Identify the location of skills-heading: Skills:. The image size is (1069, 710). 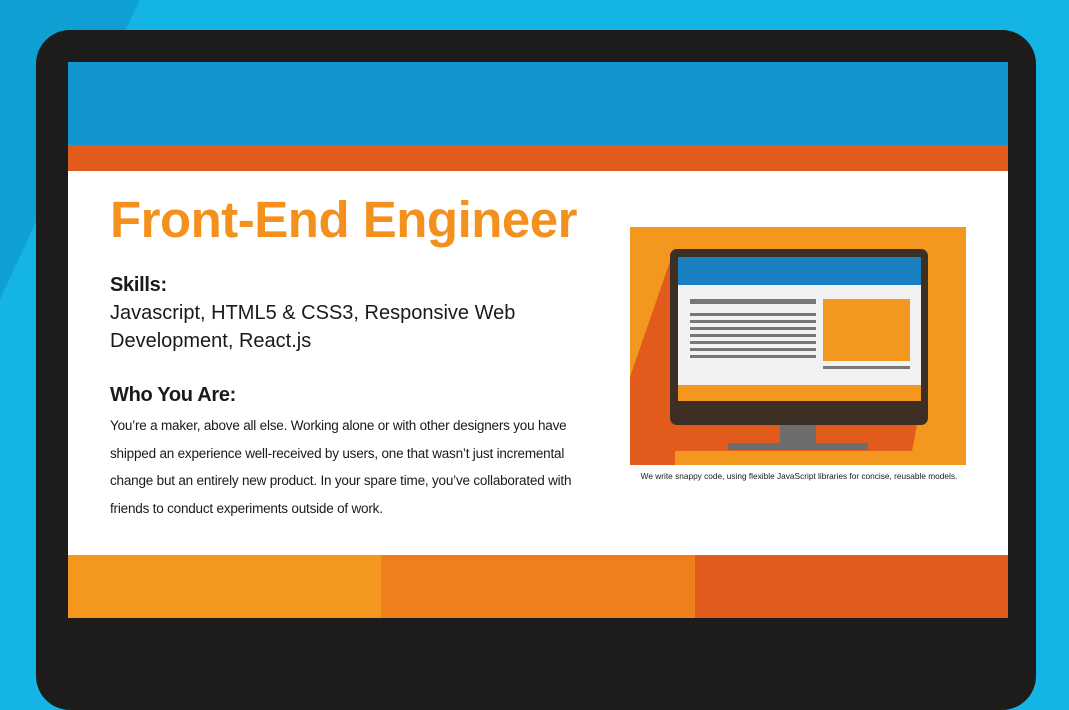
(138, 285).